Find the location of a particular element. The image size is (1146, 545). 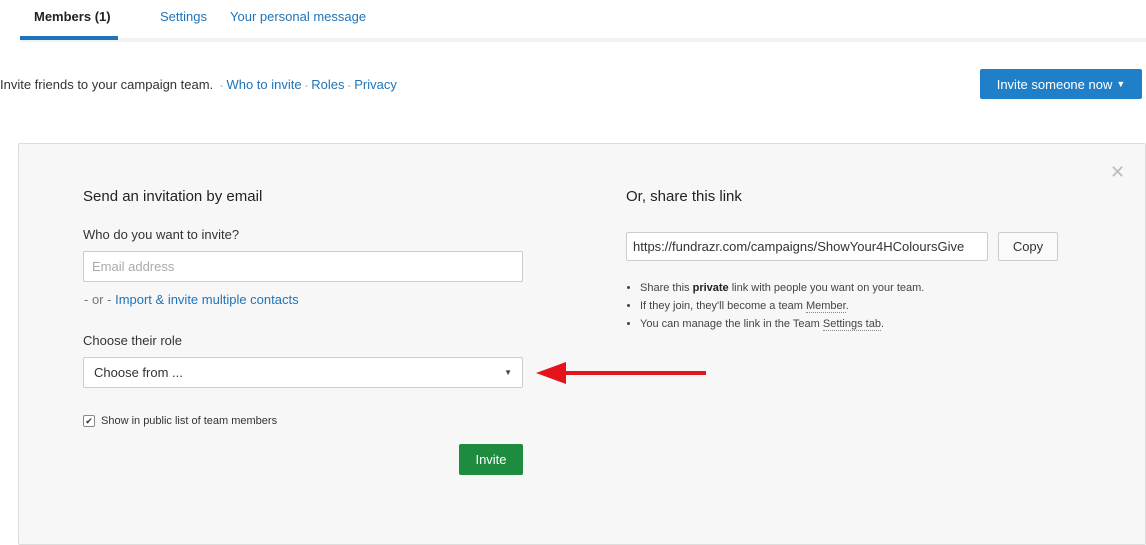

role-label: Choose their role is located at coordinates (132, 340).